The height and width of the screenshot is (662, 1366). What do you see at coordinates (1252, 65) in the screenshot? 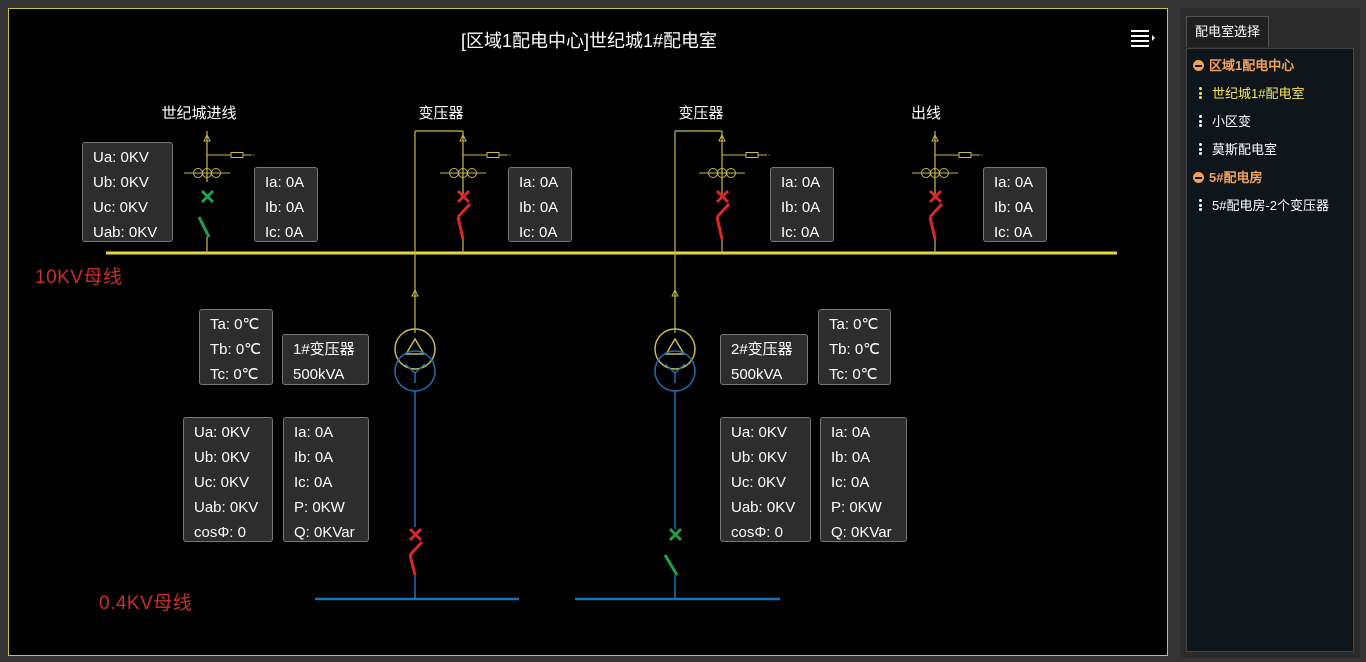
I see `tree-group-label: 区域1配电中心` at bounding box center [1252, 65].